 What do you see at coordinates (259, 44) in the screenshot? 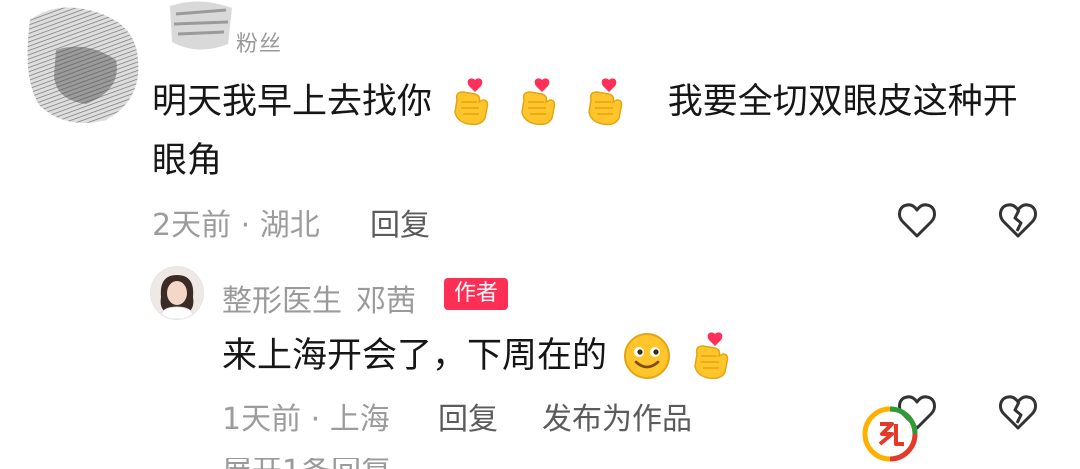
I see `fan-tag: 粉丝` at bounding box center [259, 44].